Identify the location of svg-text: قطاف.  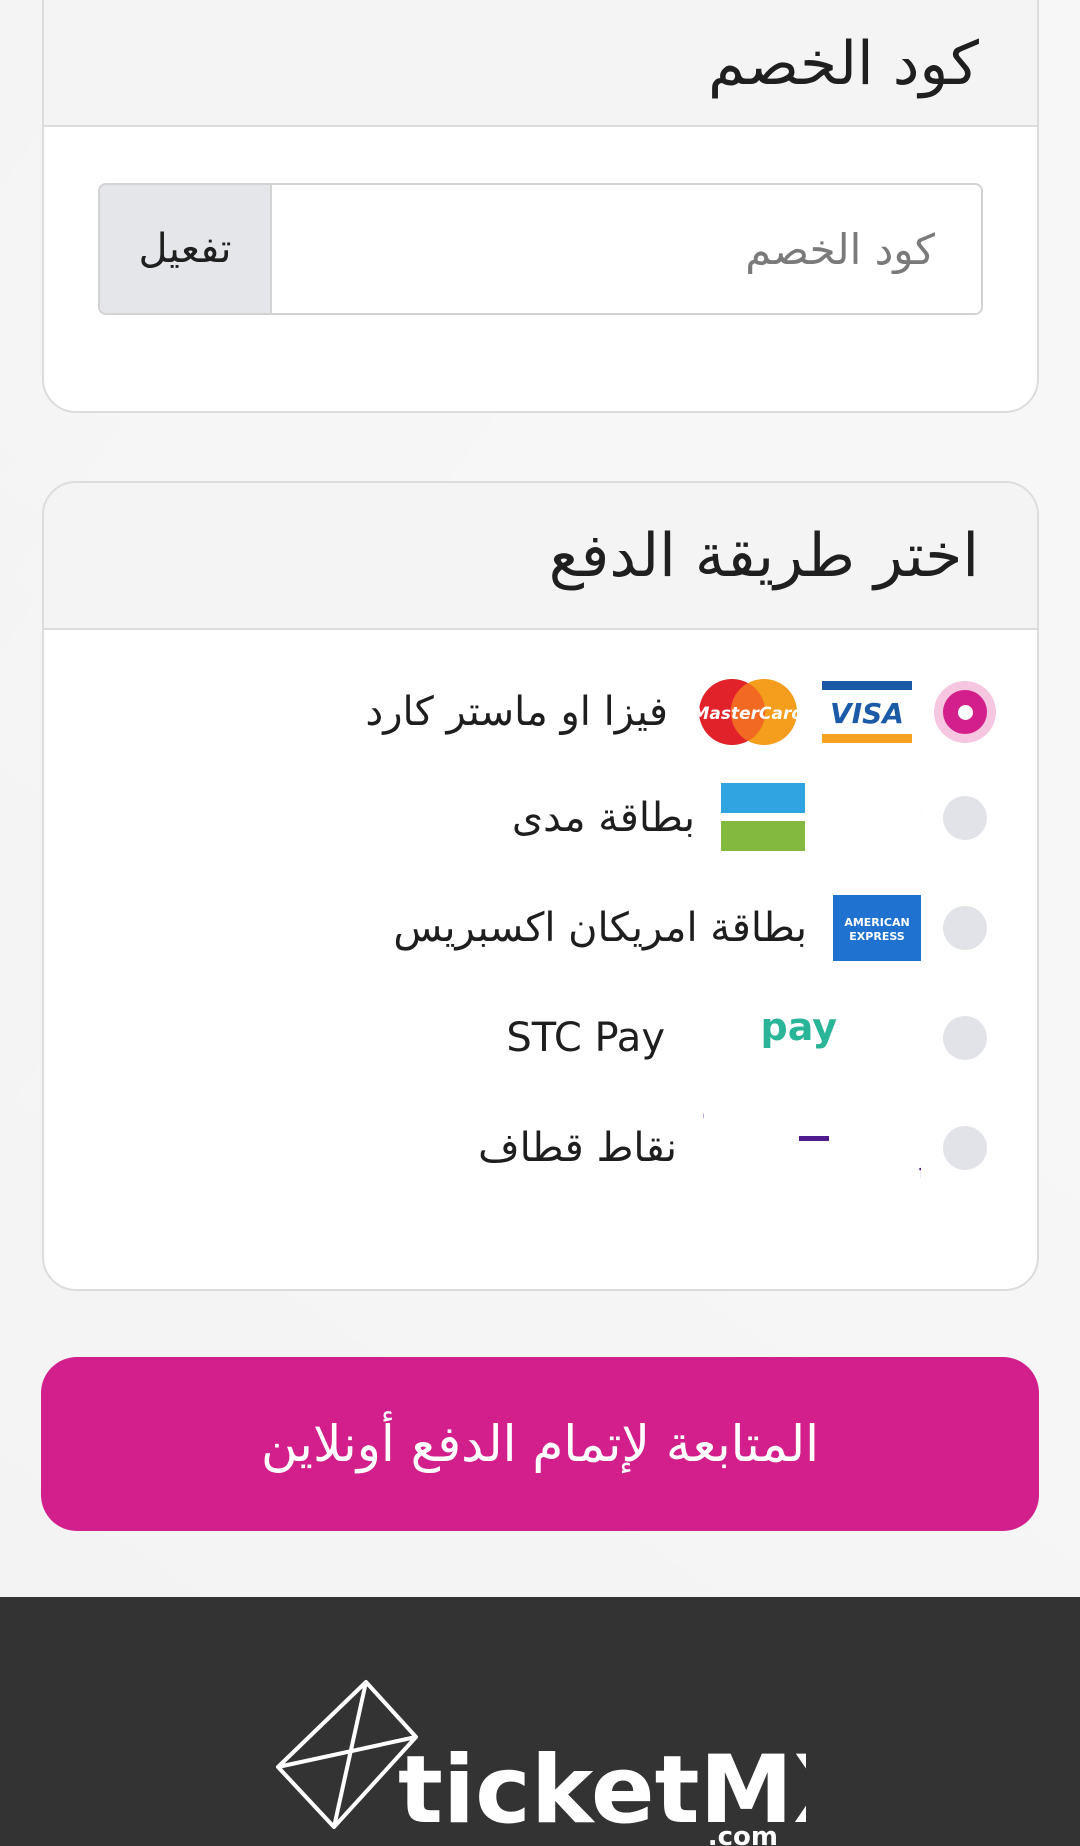
(920, 1131).